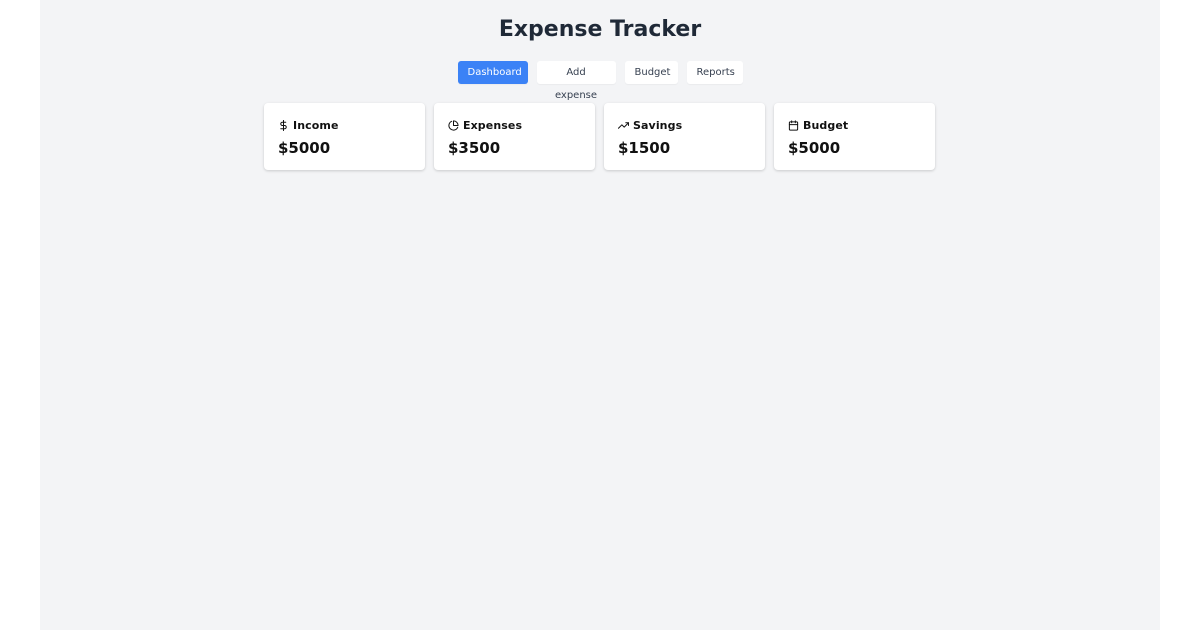  I want to click on card-header: Budget, so click(854, 125).